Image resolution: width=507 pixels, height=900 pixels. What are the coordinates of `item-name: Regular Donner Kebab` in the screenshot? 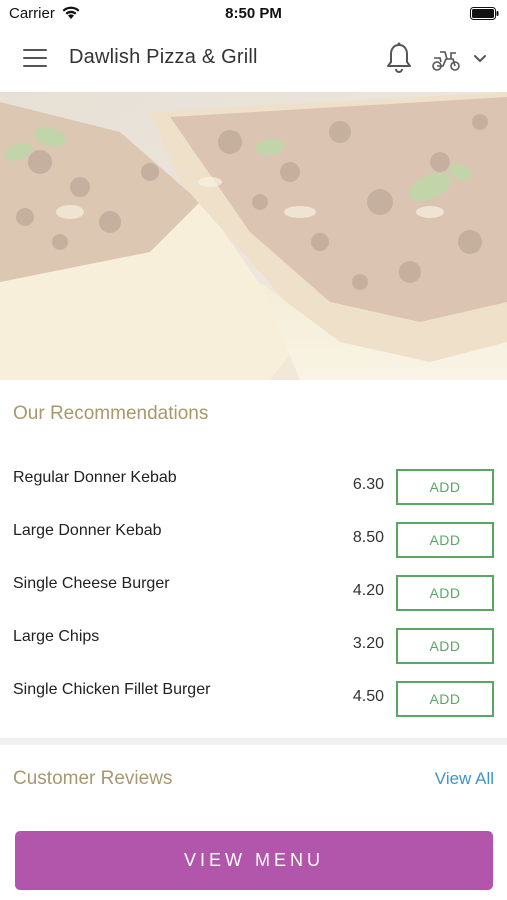 It's located at (95, 477).